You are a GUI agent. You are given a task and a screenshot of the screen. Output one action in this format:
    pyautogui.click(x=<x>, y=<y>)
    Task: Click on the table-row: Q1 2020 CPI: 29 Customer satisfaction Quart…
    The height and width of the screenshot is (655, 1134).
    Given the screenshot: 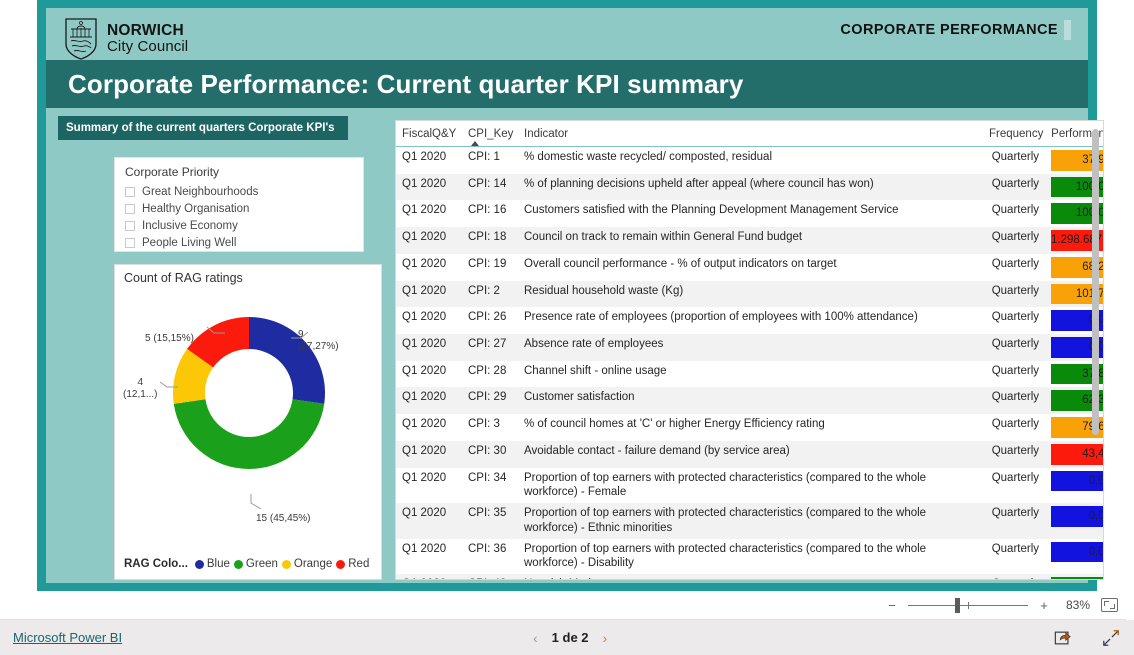 What is the action you would take?
    pyautogui.click(x=749, y=401)
    